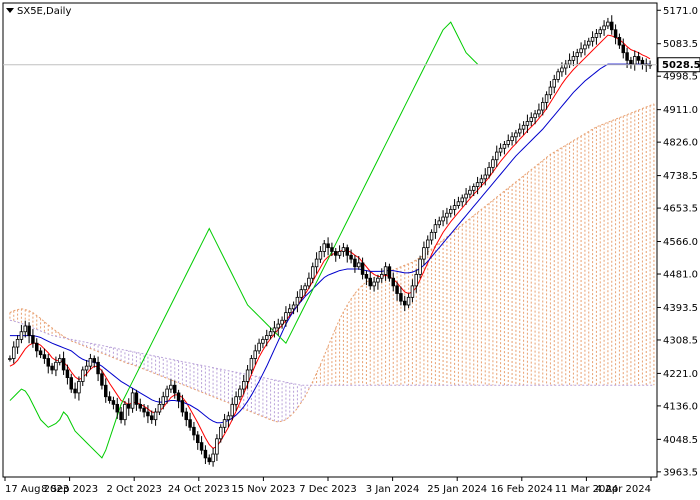 This screenshot has height=500, width=700. Describe the element at coordinates (680, 143) in the screenshot. I see `y-tick-label: 4826.0` at that location.